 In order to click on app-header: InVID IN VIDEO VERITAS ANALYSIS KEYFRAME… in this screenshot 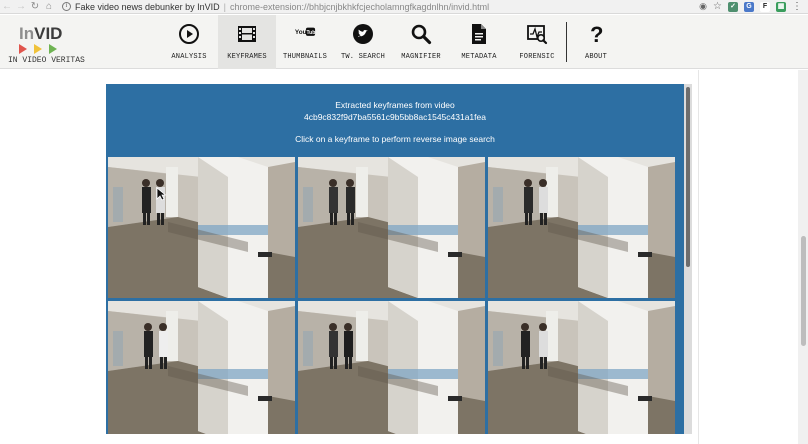, I will do `click(404, 42)`.